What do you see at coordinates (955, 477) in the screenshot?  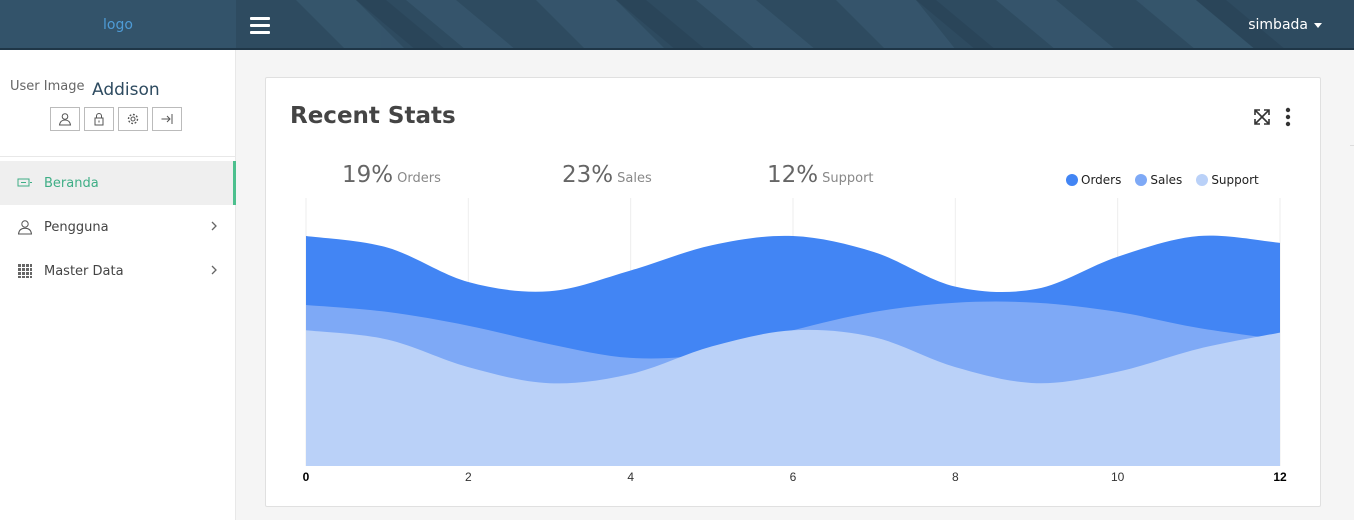 I see `x-tick-label: 8` at bounding box center [955, 477].